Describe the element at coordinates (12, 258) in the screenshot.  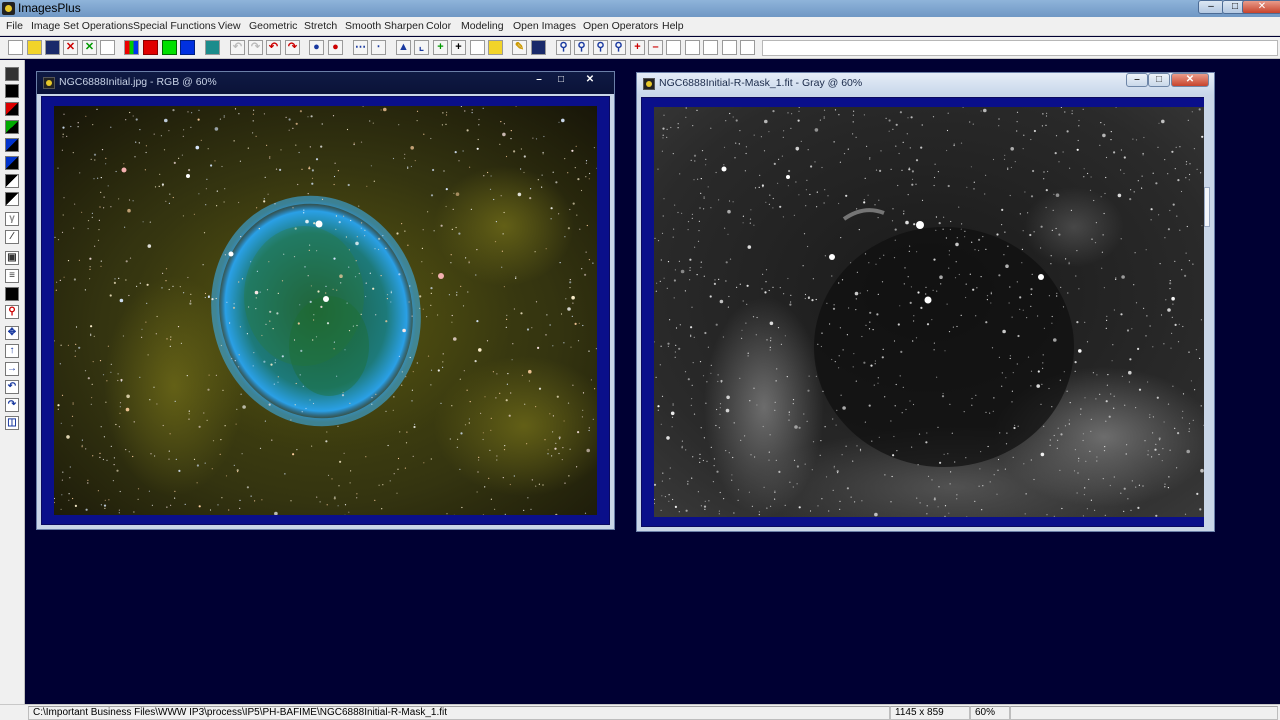
I see `target-icon: ▣` at that location.